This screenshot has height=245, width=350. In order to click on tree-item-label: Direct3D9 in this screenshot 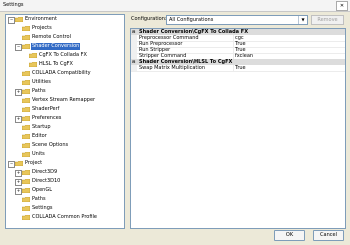, I will do `click(45, 172)`.